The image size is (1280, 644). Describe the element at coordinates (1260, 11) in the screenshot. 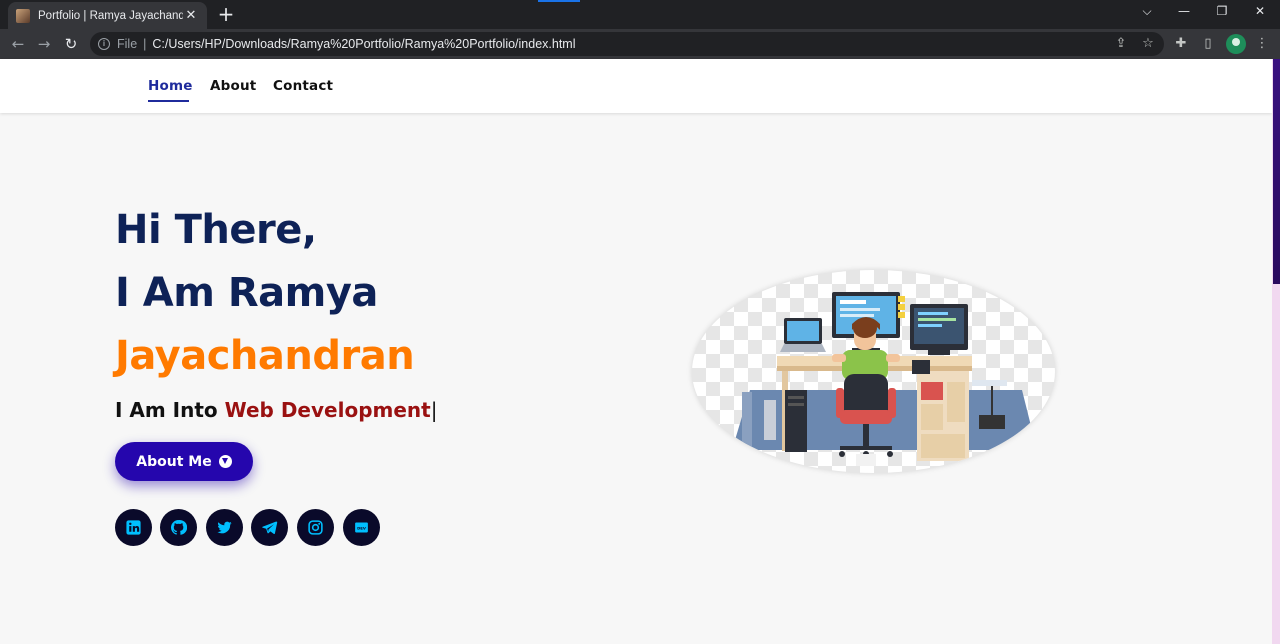

I see `close-window-icon: ✕` at that location.